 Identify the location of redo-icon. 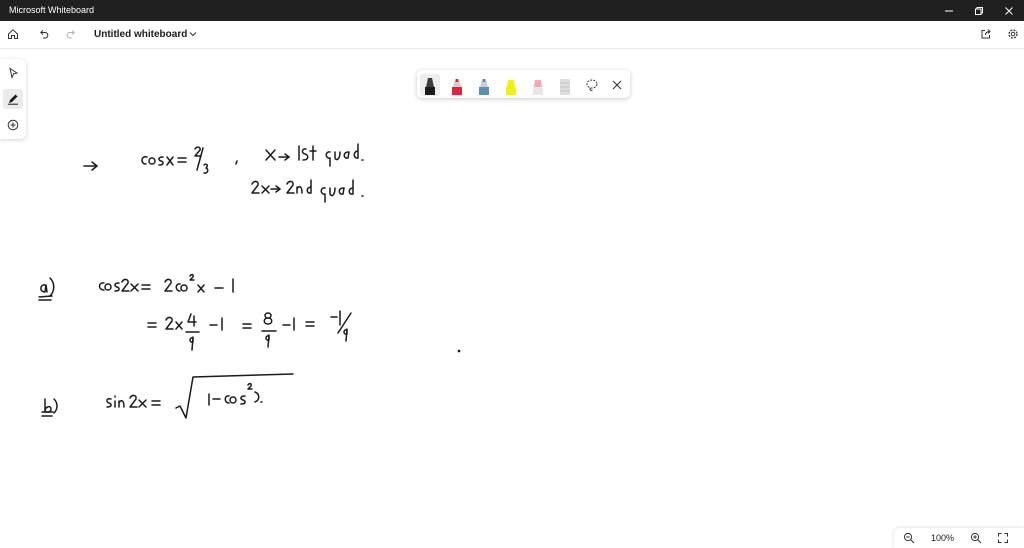
(70, 34).